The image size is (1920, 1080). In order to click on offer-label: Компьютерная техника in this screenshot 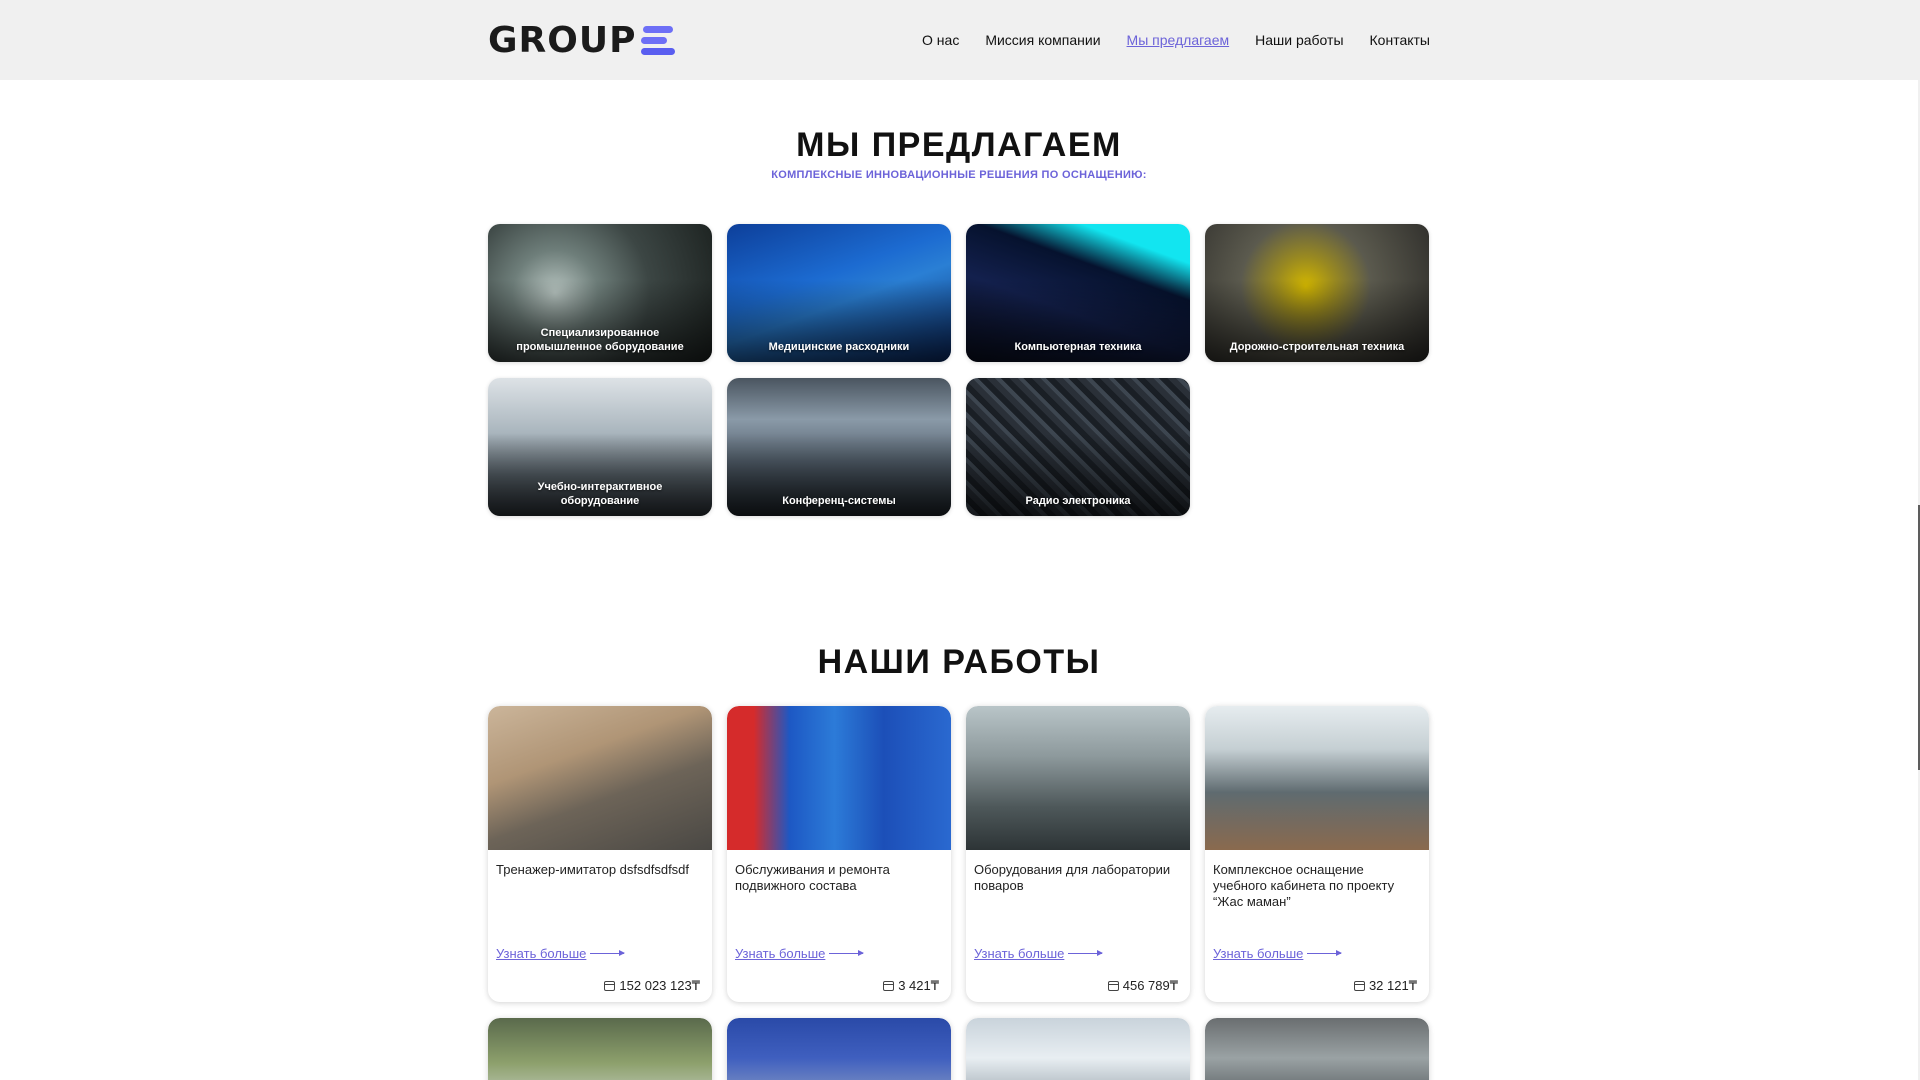, I will do `click(1078, 347)`.